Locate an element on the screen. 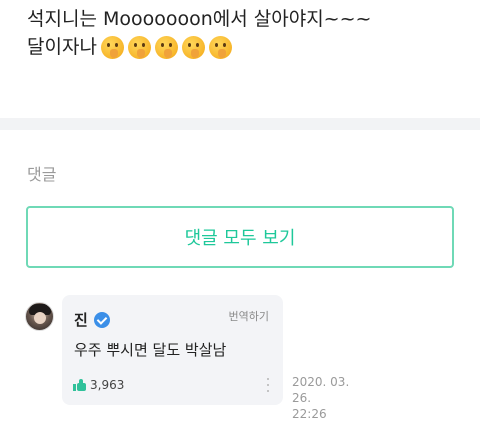 Image resolution: width=480 pixels, height=422 pixels. like-count: 3,963 is located at coordinates (107, 385).